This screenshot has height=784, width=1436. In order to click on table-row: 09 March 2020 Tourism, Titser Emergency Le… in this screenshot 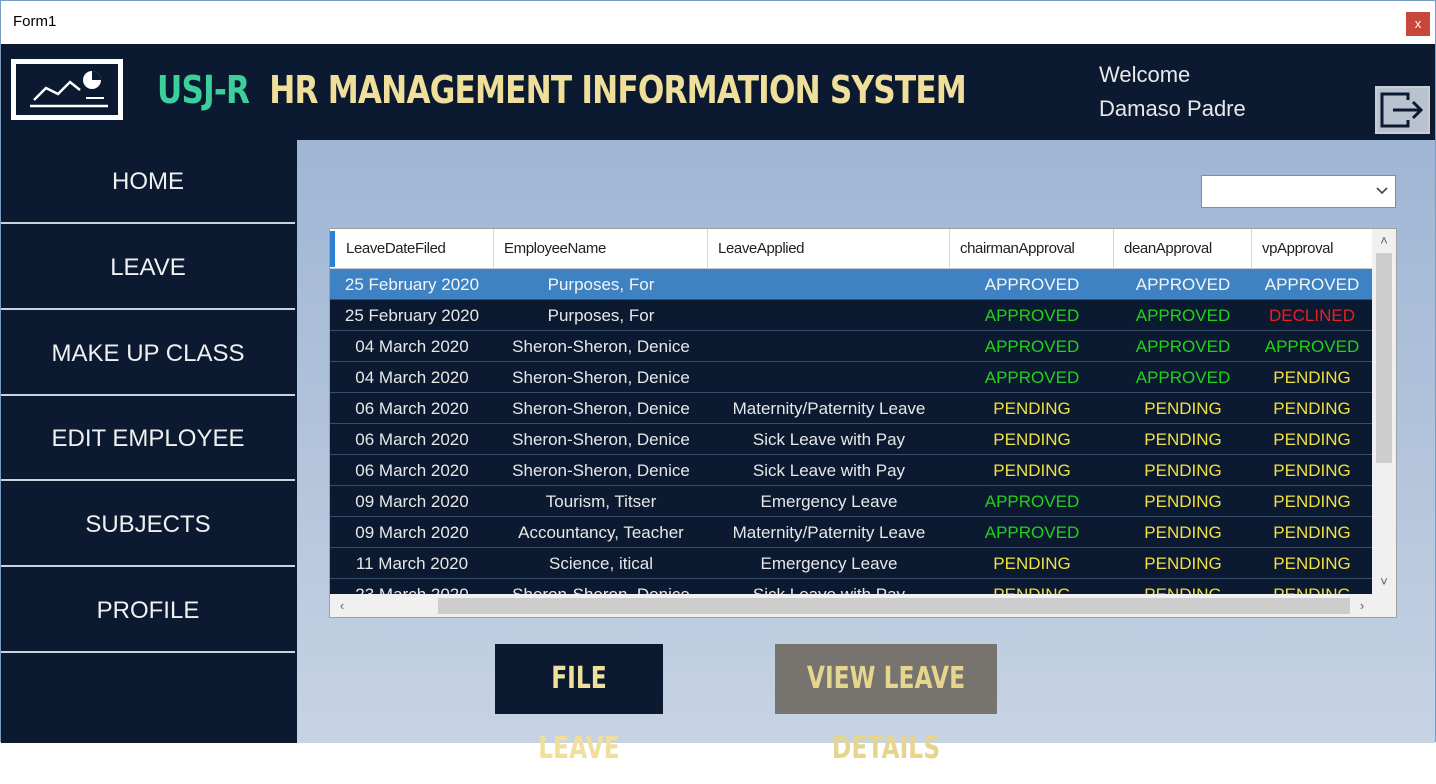, I will do `click(851, 501)`.